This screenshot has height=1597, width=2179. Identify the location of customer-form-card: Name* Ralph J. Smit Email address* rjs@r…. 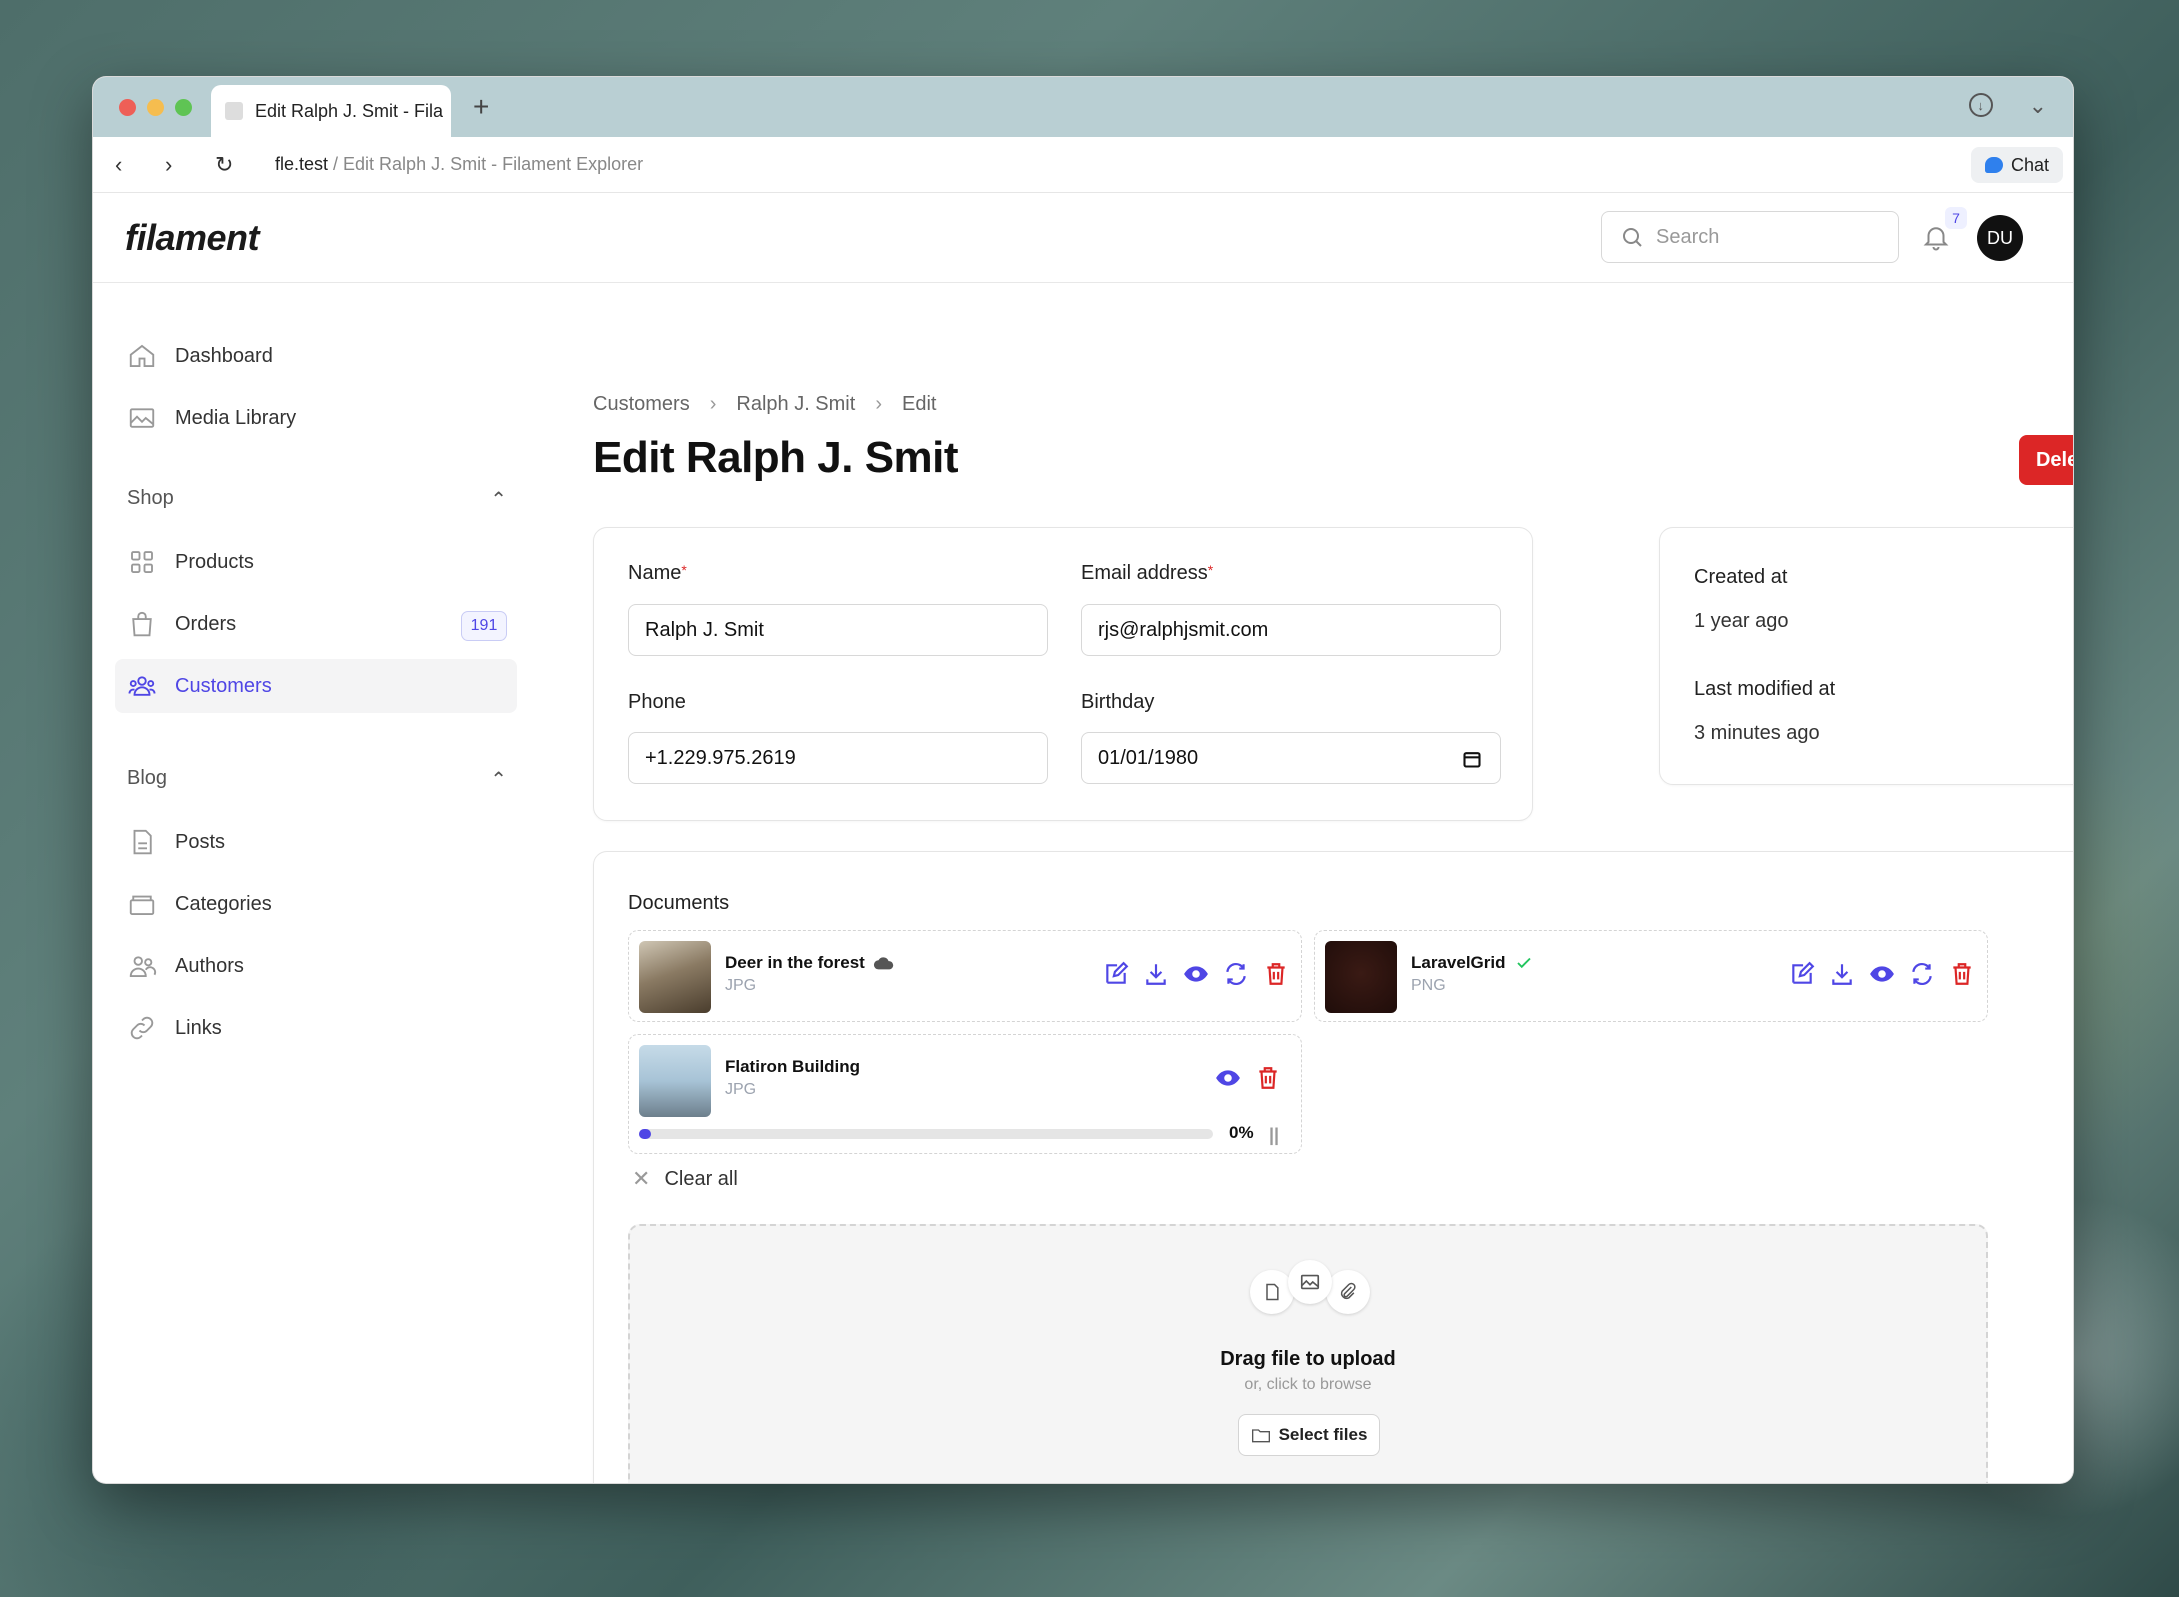
(1063, 674).